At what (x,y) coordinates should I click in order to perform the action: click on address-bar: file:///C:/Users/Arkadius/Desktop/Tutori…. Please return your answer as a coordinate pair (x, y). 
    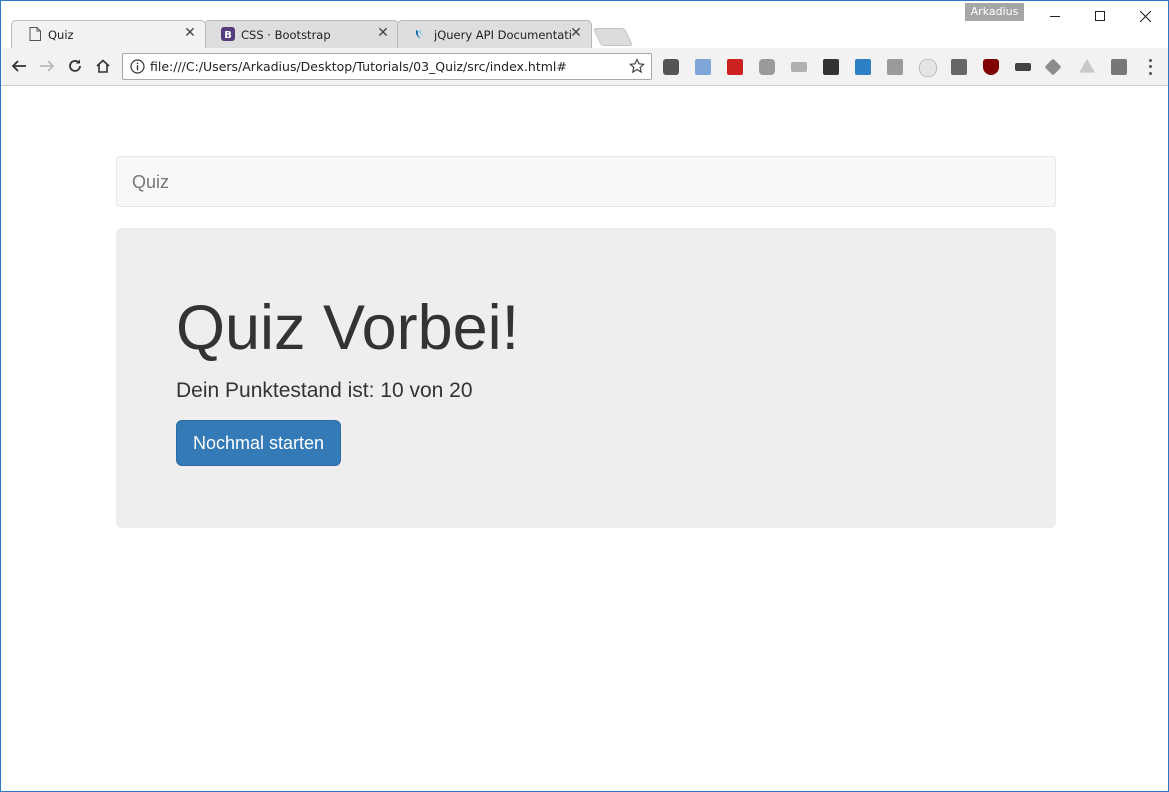
    Looking at the image, I should click on (387, 66).